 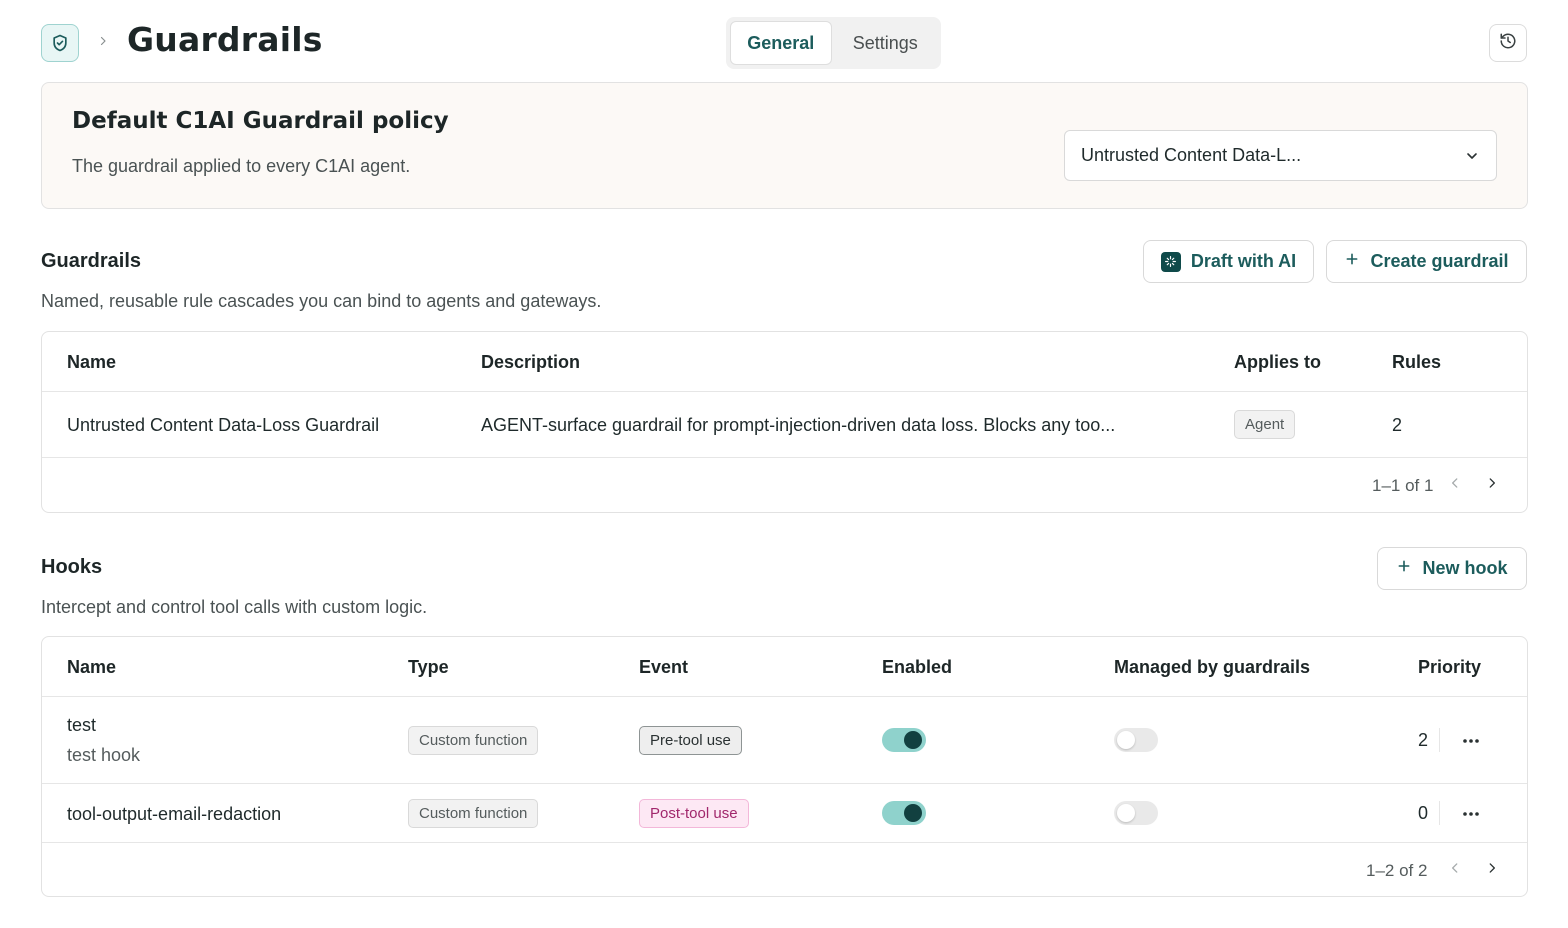 I want to click on column-header-applies-to: Applies to, so click(x=1278, y=362).